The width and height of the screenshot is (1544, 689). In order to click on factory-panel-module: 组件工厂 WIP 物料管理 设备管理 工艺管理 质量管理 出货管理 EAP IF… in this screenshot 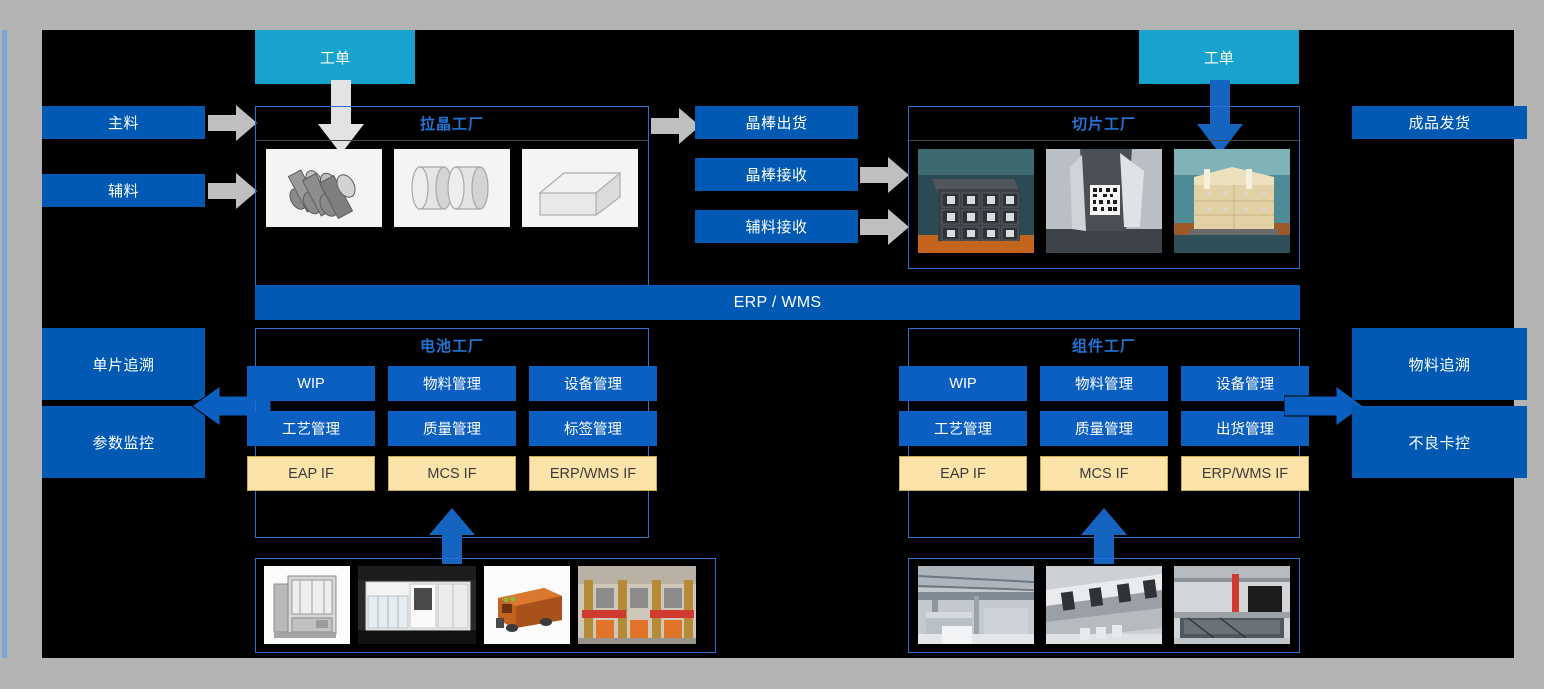, I will do `click(1104, 433)`.